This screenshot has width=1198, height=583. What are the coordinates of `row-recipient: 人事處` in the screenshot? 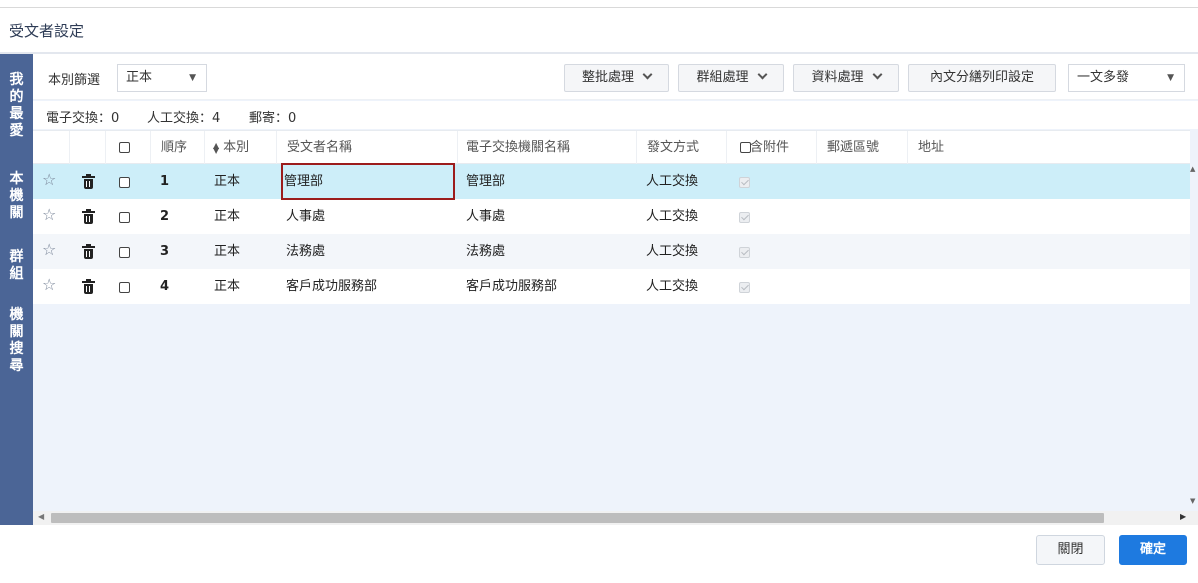 It's located at (305, 216).